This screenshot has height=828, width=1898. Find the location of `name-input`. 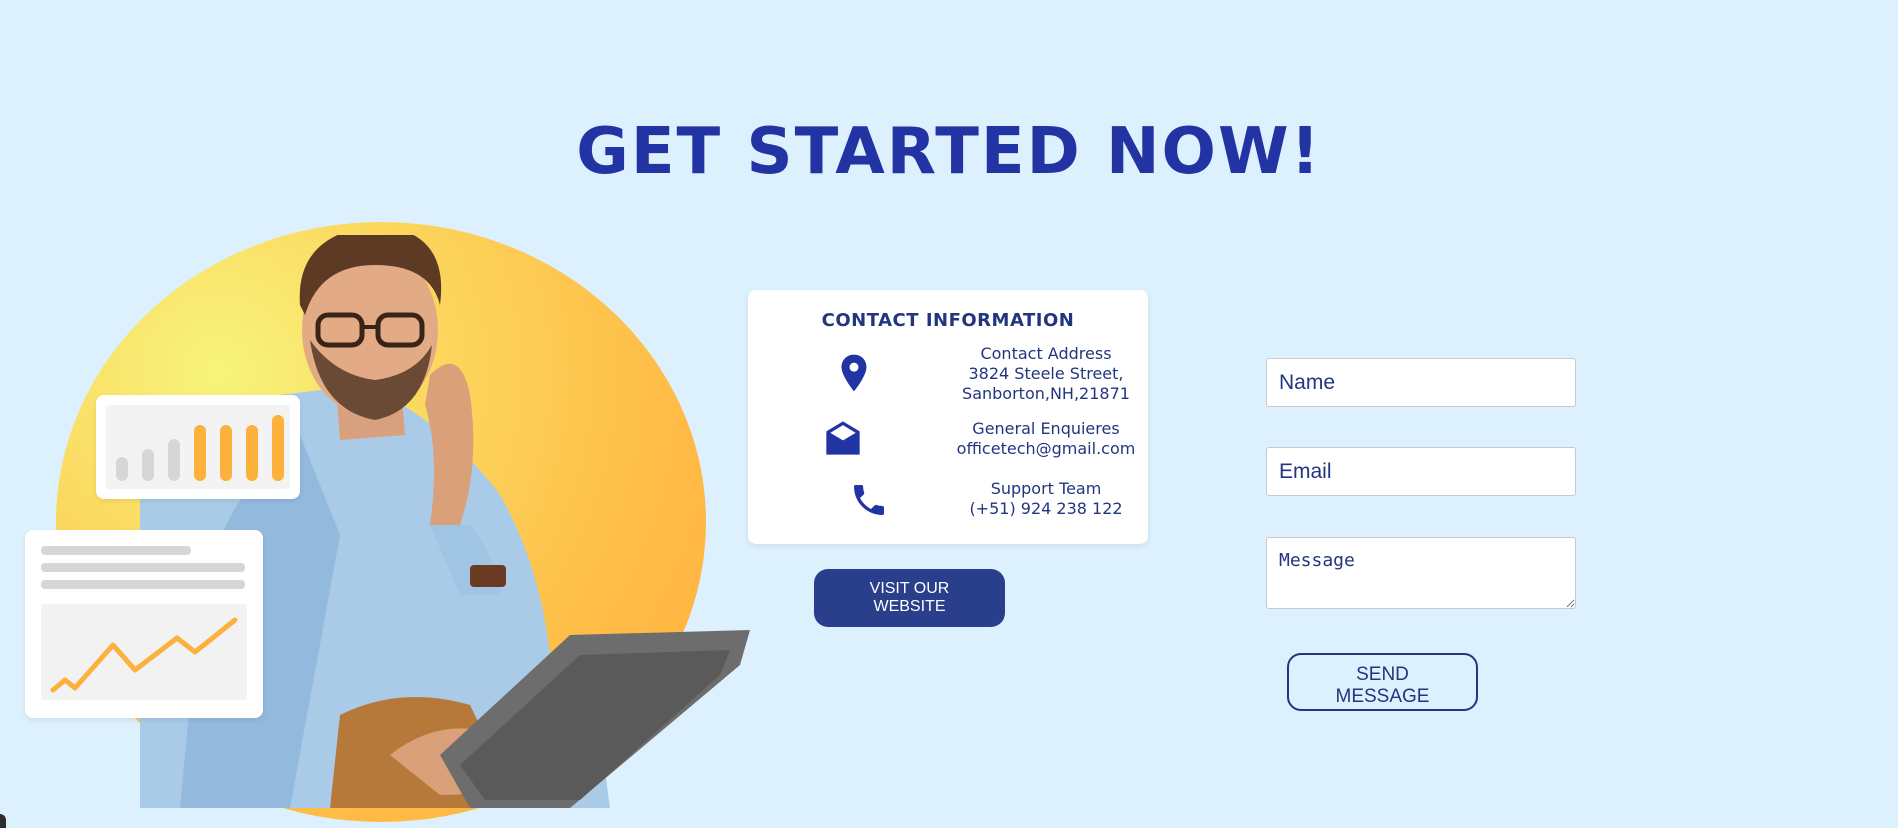

name-input is located at coordinates (1421, 382).